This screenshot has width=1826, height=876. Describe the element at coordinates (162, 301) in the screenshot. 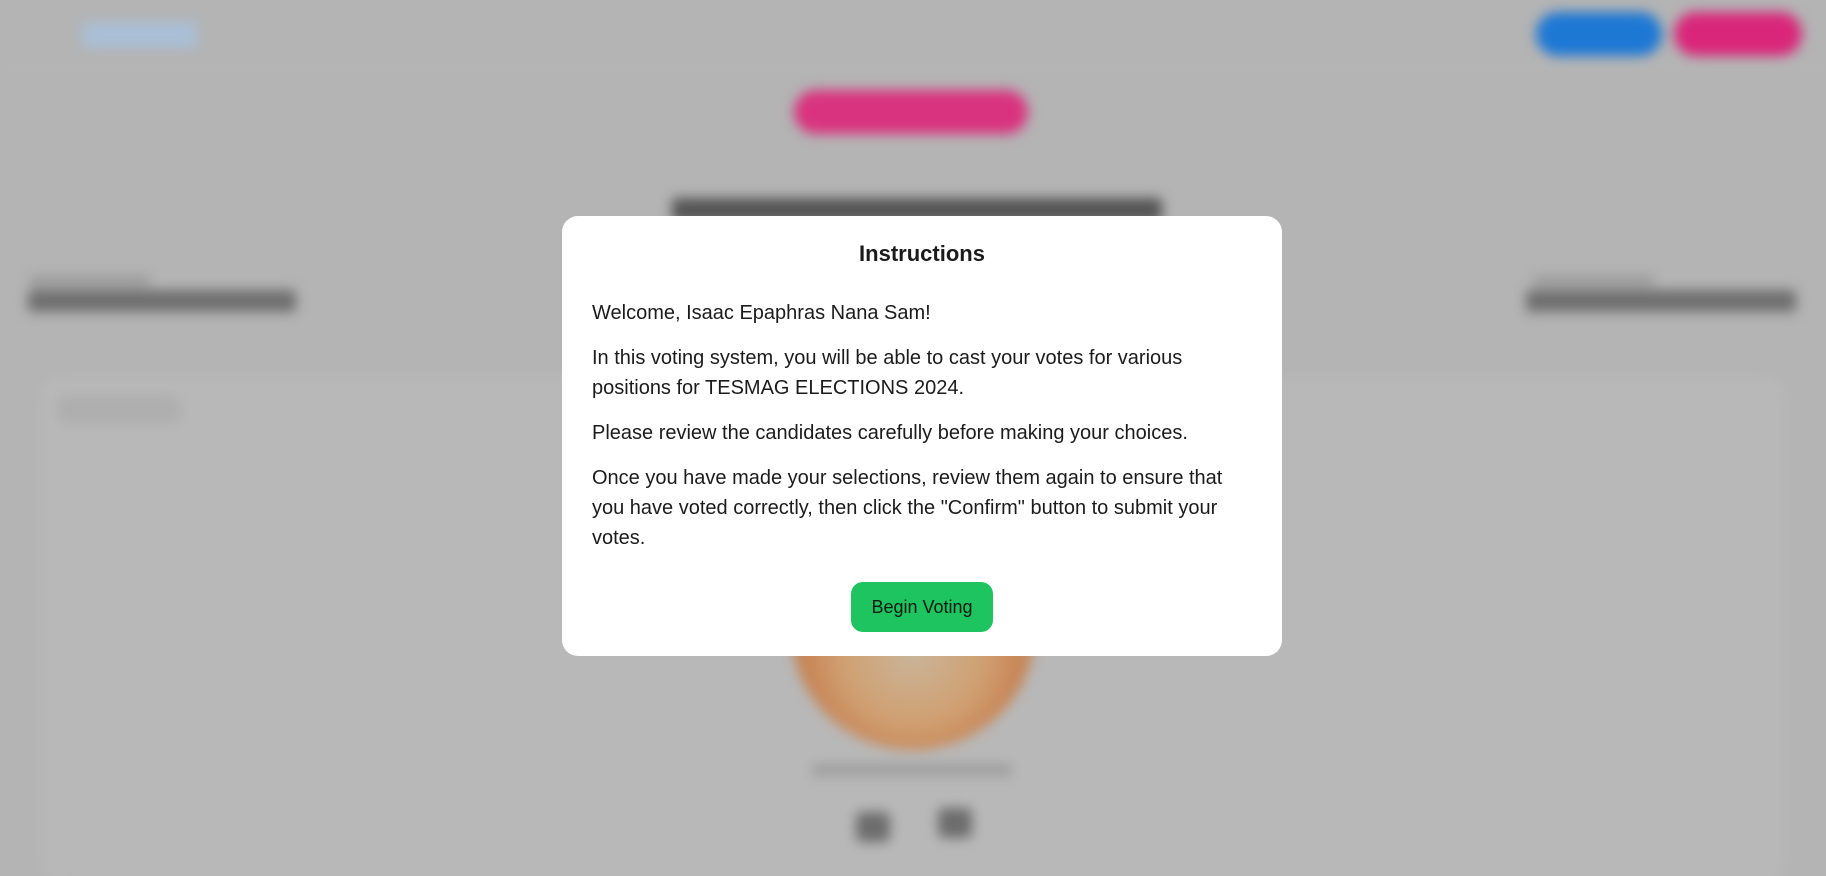

I see `left-info-value` at that location.